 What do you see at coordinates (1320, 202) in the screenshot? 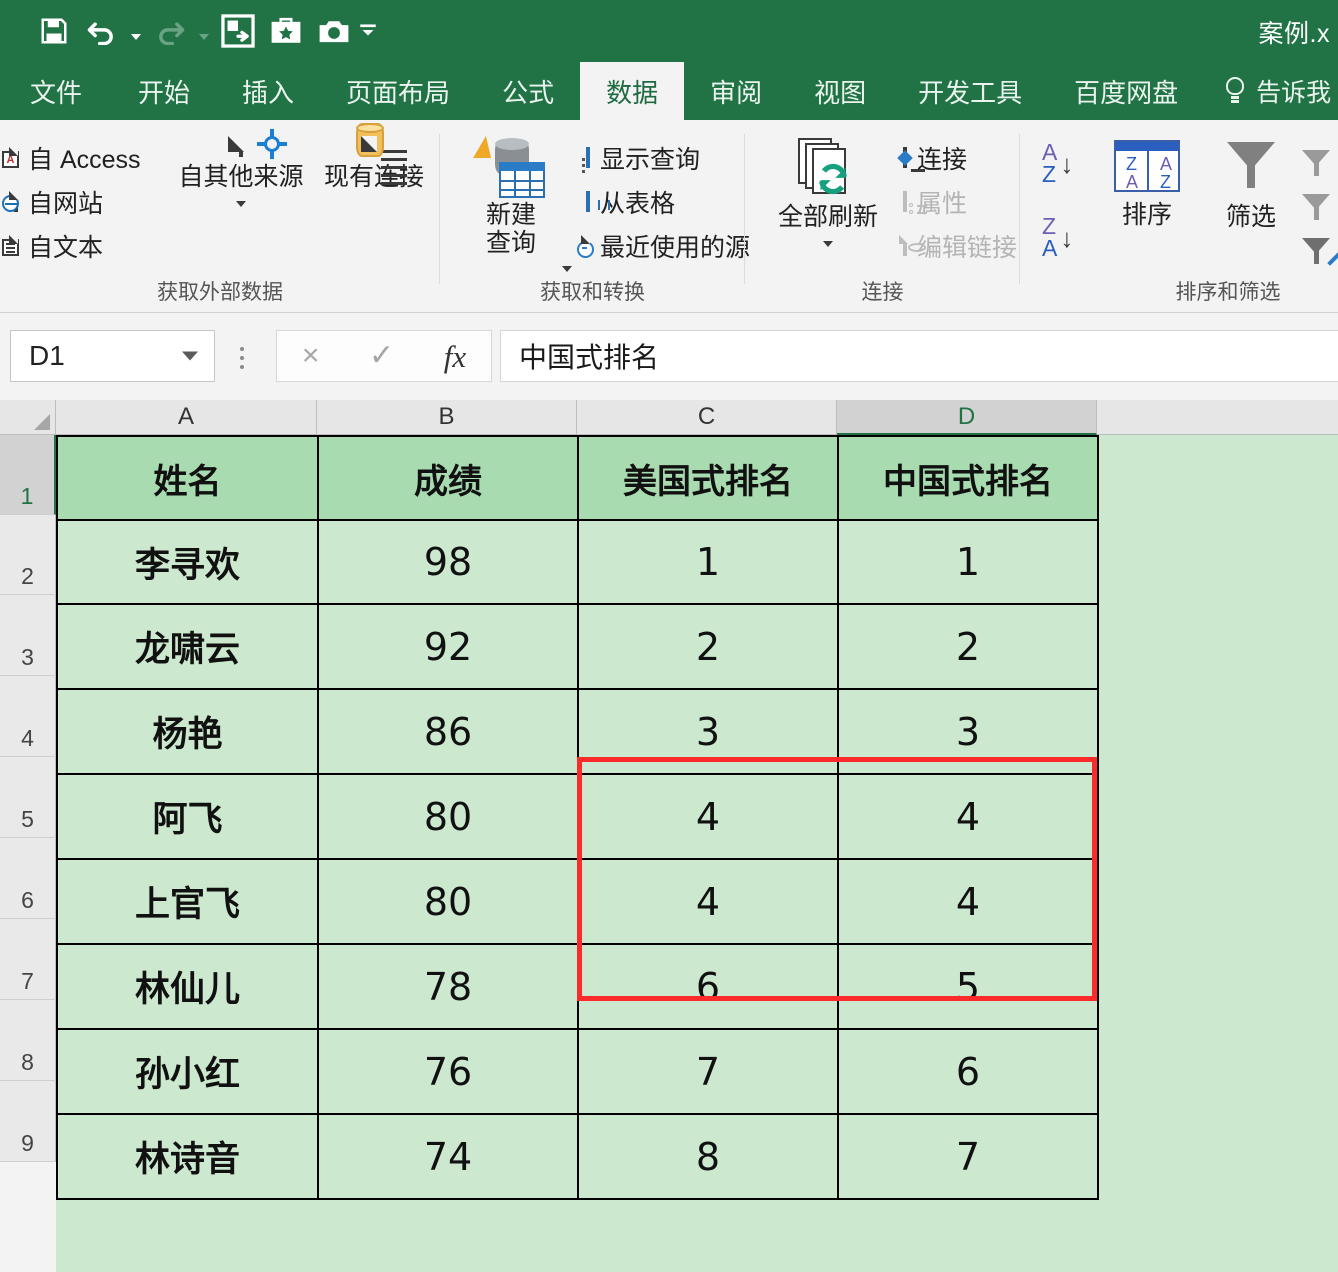
I see `reapply-filter-button: 重新应用` at bounding box center [1320, 202].